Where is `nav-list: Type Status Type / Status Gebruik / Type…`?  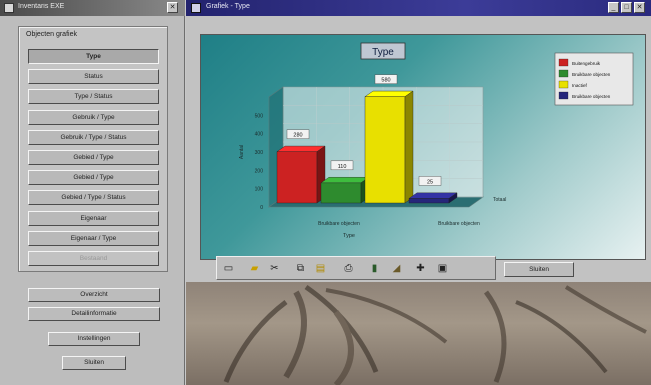 nav-list: Type Status Type / Status Gebruik / Type… is located at coordinates (93, 160).